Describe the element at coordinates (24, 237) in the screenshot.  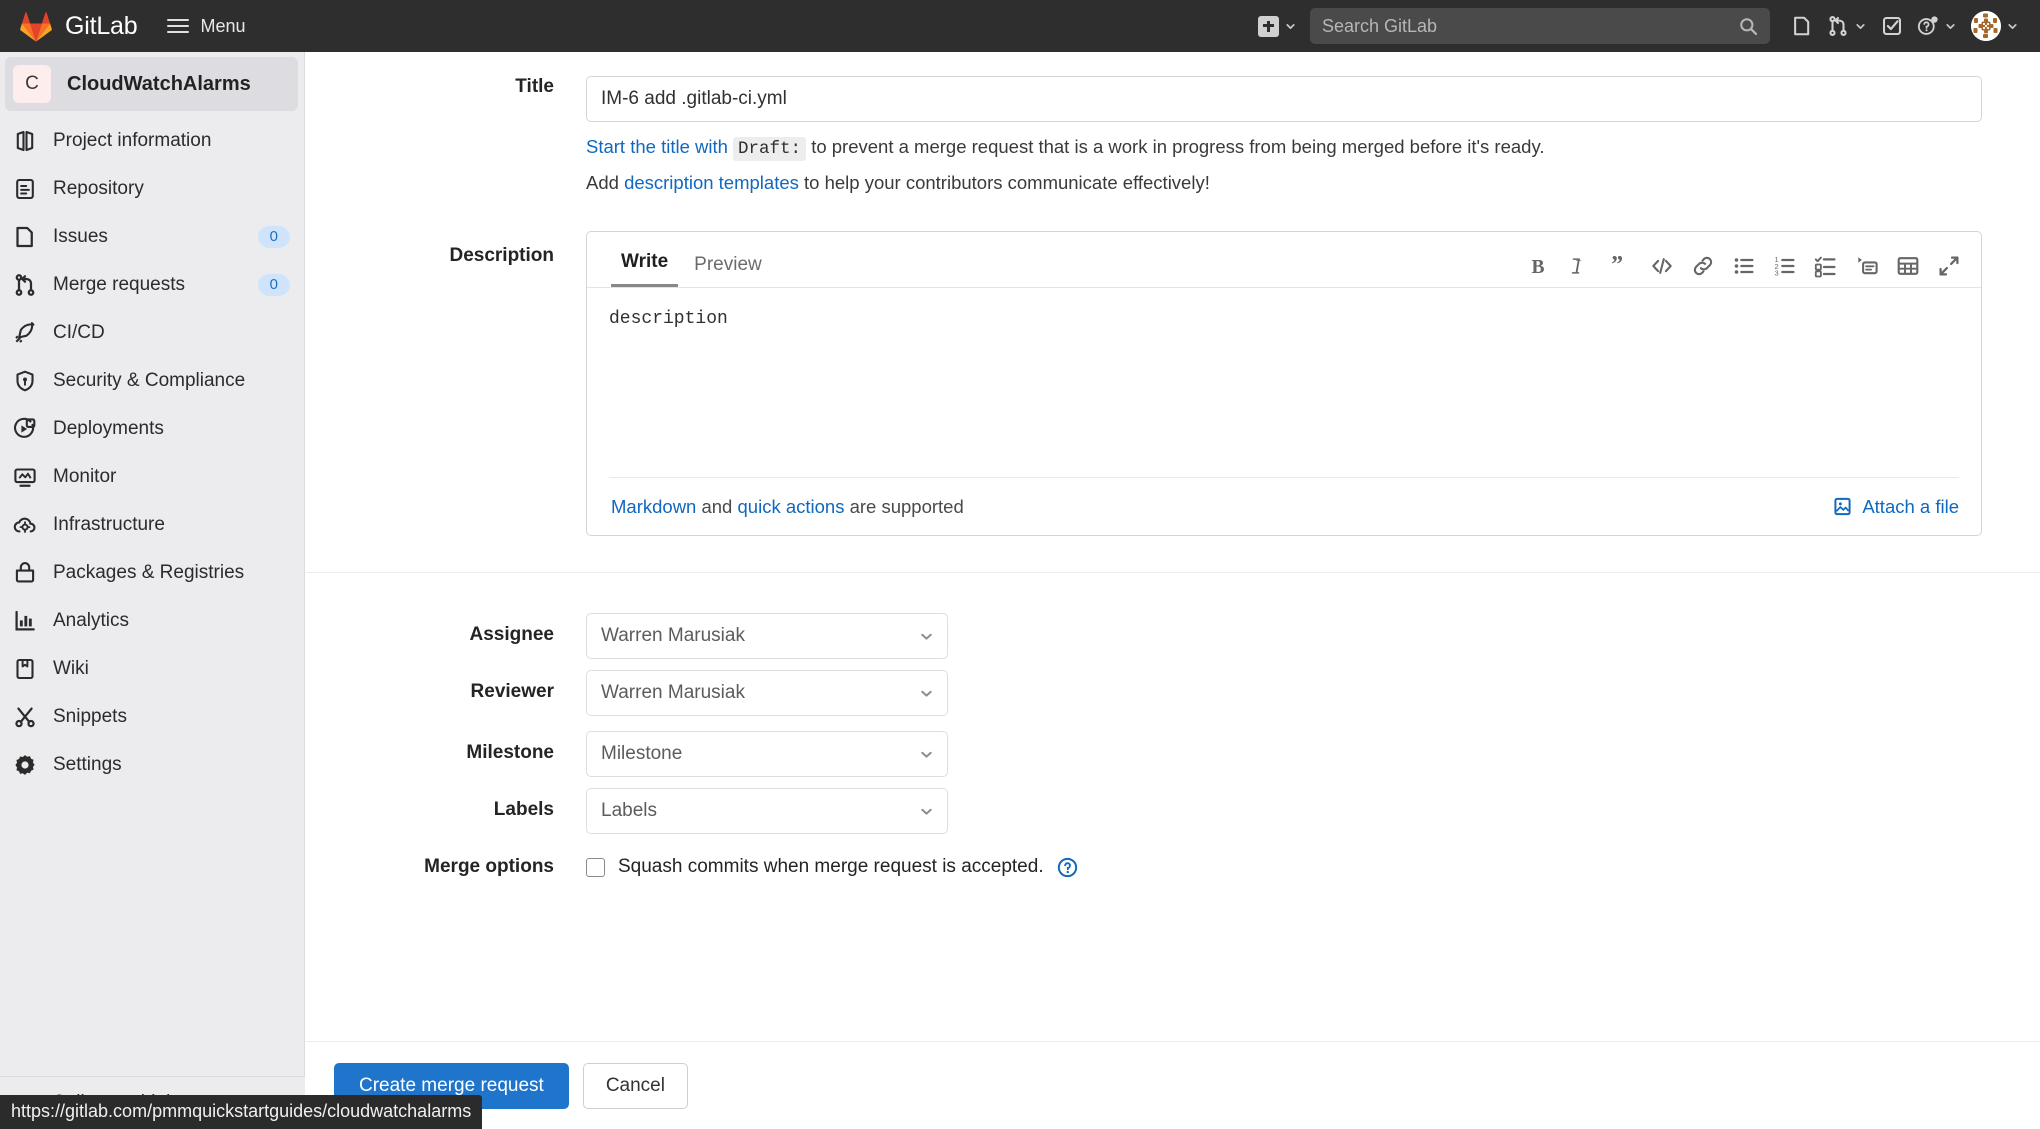
I see `issues-icon` at that location.